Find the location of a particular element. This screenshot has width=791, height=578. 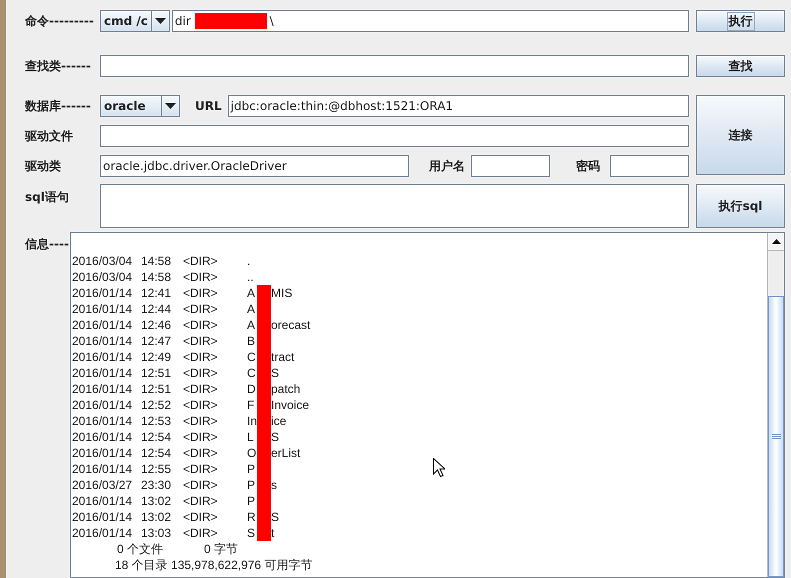

name-text: .. is located at coordinates (251, 277).